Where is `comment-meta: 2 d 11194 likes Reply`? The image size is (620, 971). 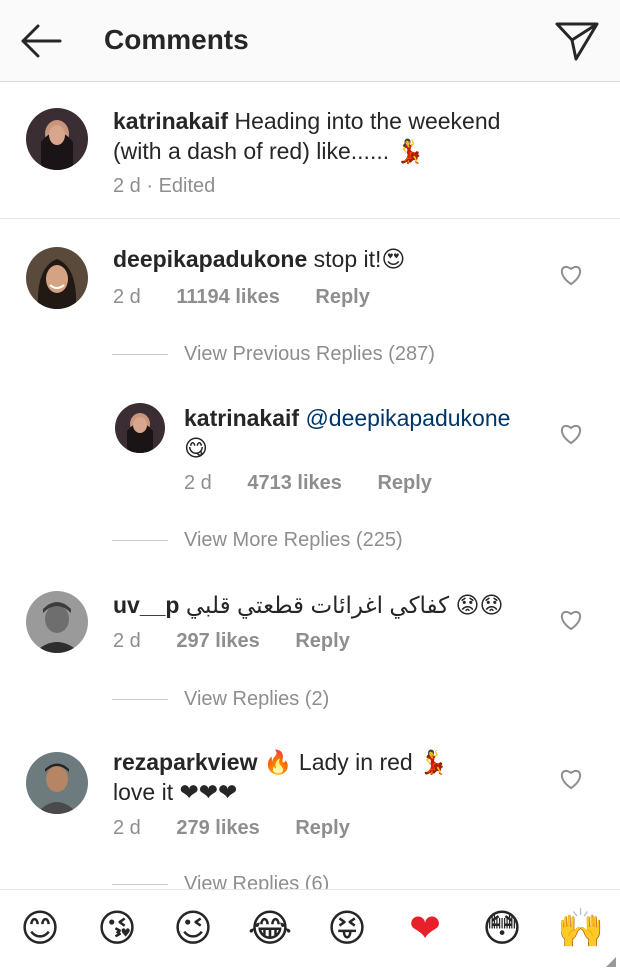
comment-meta: 2 d 11194 likes Reply is located at coordinates (241, 297).